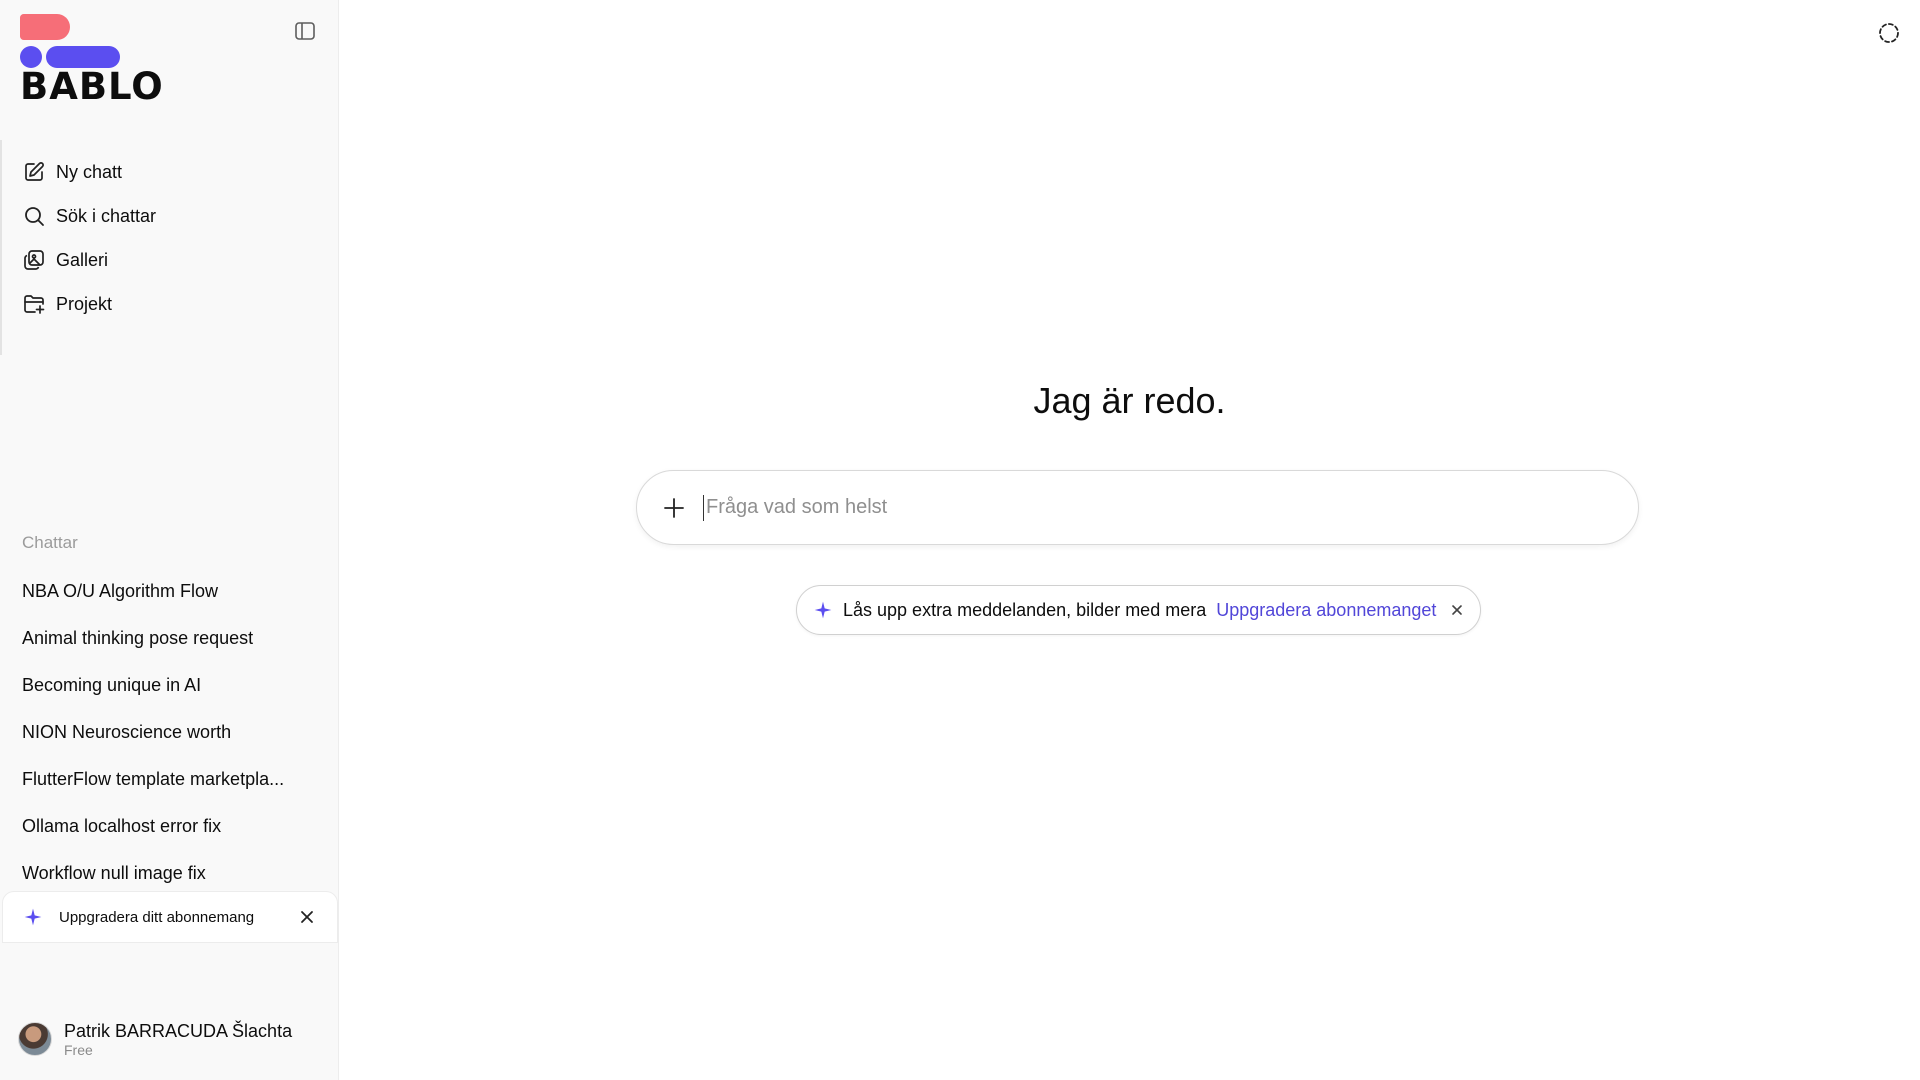  I want to click on nav-item-label: Ny chatt, so click(89, 171).